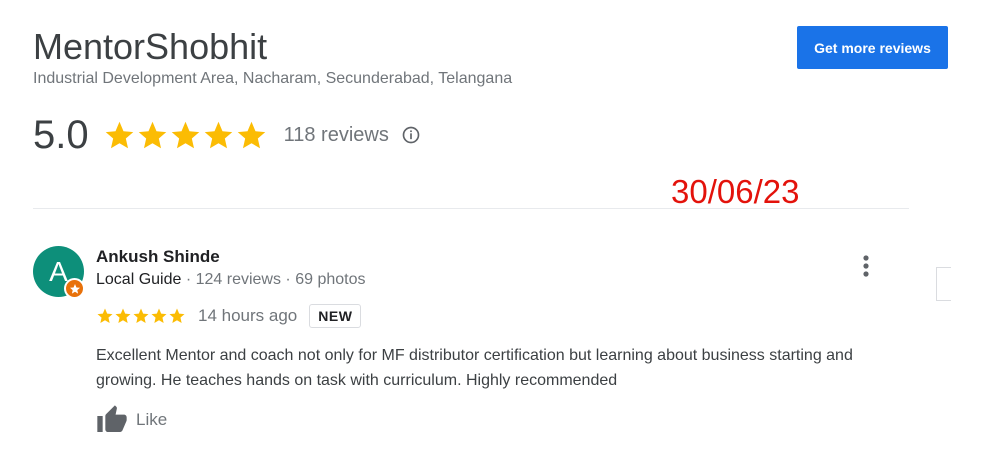 Image resolution: width=988 pixels, height=454 pixels. I want to click on reviewer-name: Ankush Shinde, so click(158, 257).